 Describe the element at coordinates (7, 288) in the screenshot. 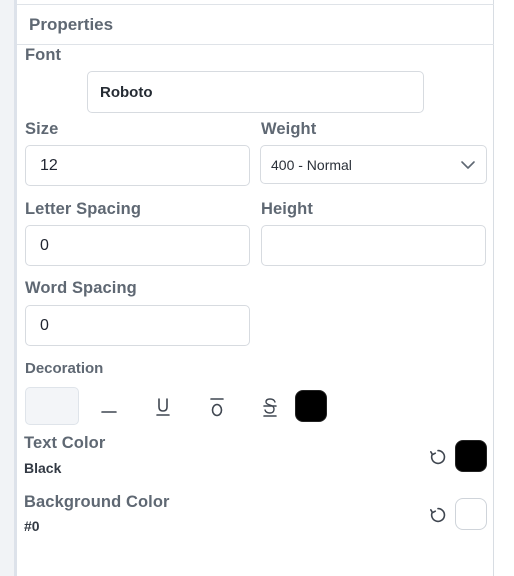

I see `left-sidebar-strip` at that location.